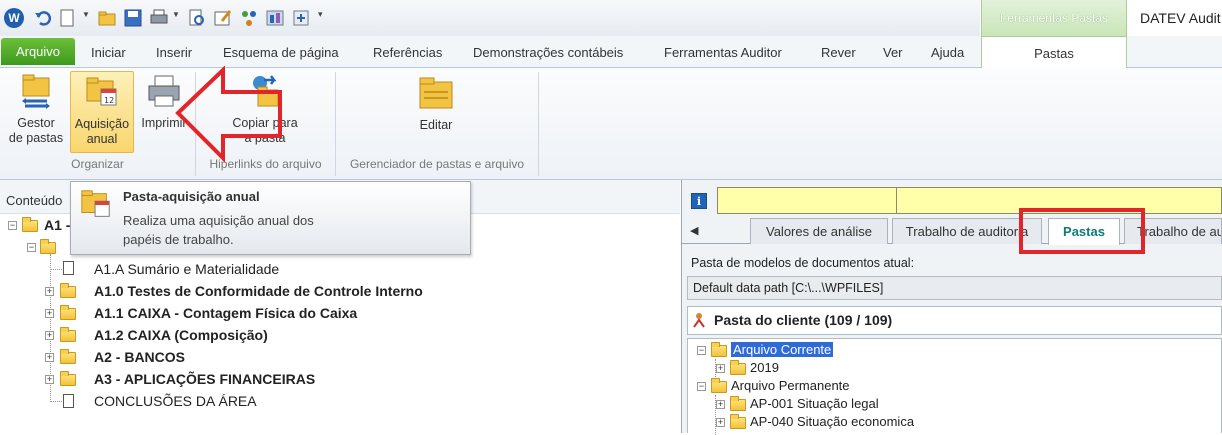 This screenshot has width=1222, height=435. Describe the element at coordinates (490, 18) in the screenshot. I see `quick-access-toolbar: W ▼ ▼ ▾` at that location.